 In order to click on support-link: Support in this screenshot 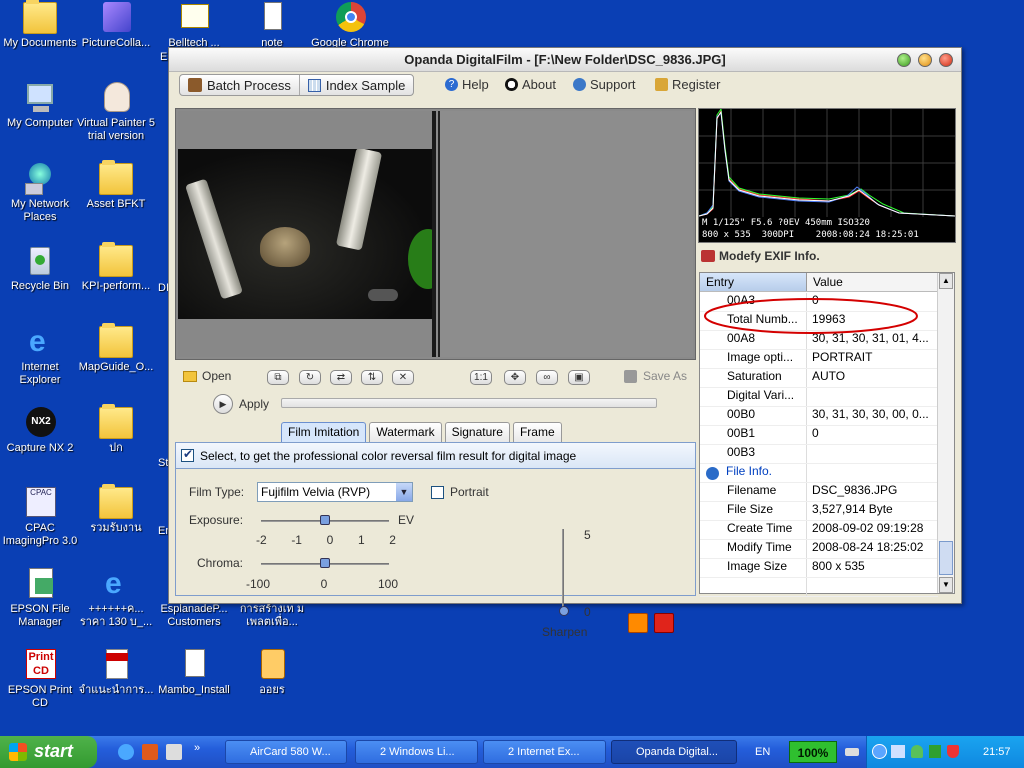, I will do `click(604, 84)`.